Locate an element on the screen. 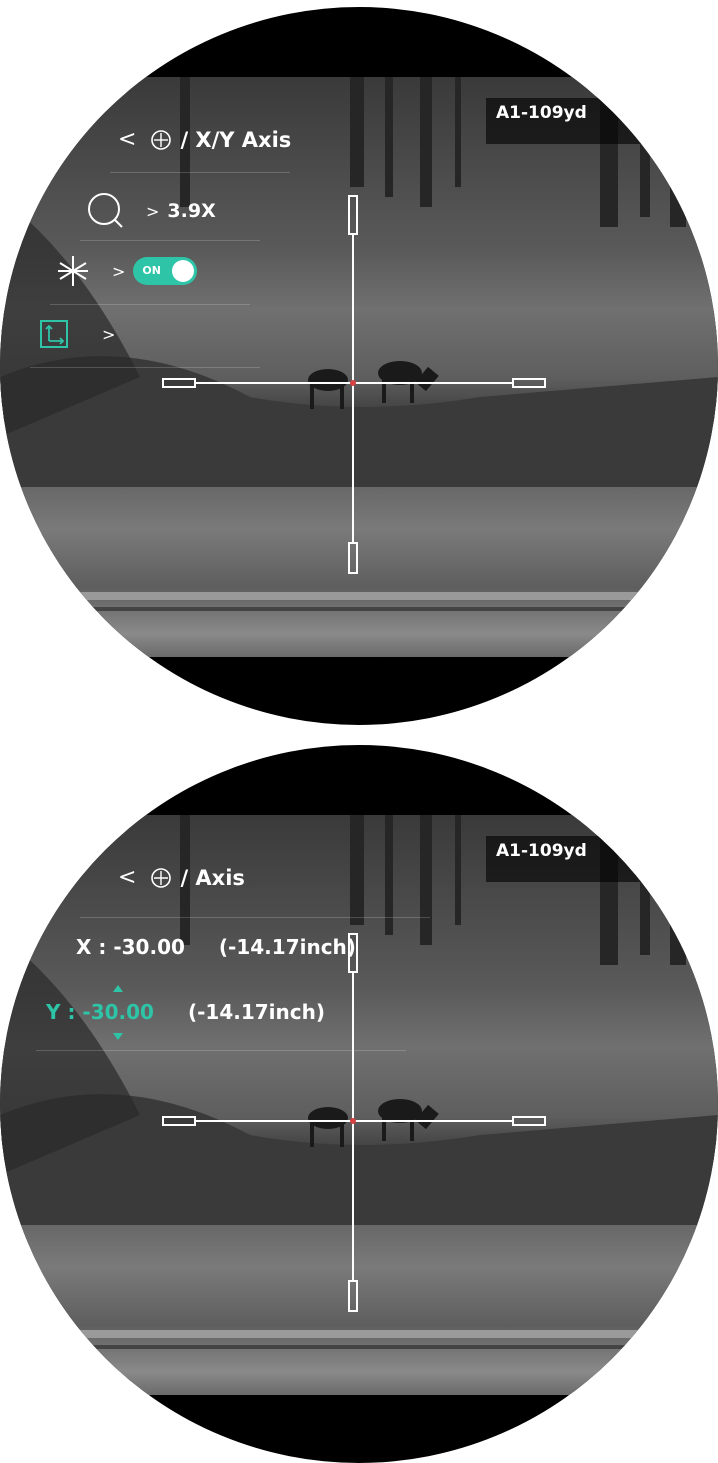 This screenshot has height=1463, width=718. zoom-magnifier-icon is located at coordinates (105, 210).